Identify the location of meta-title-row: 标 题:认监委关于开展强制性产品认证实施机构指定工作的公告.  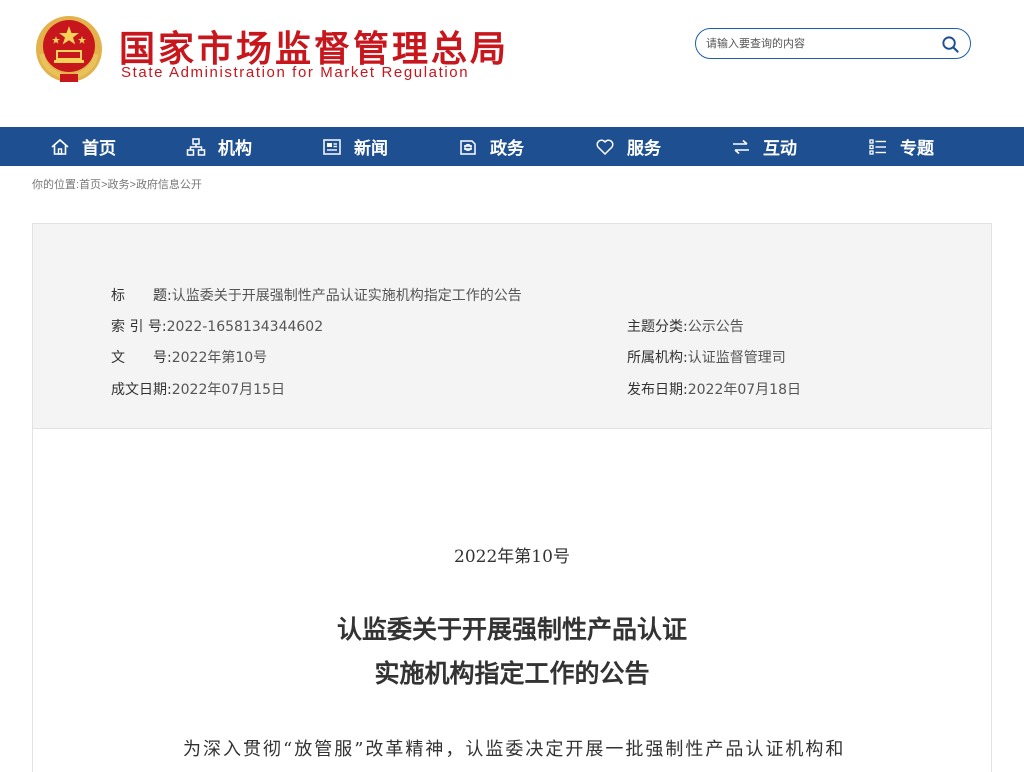
(316, 295).